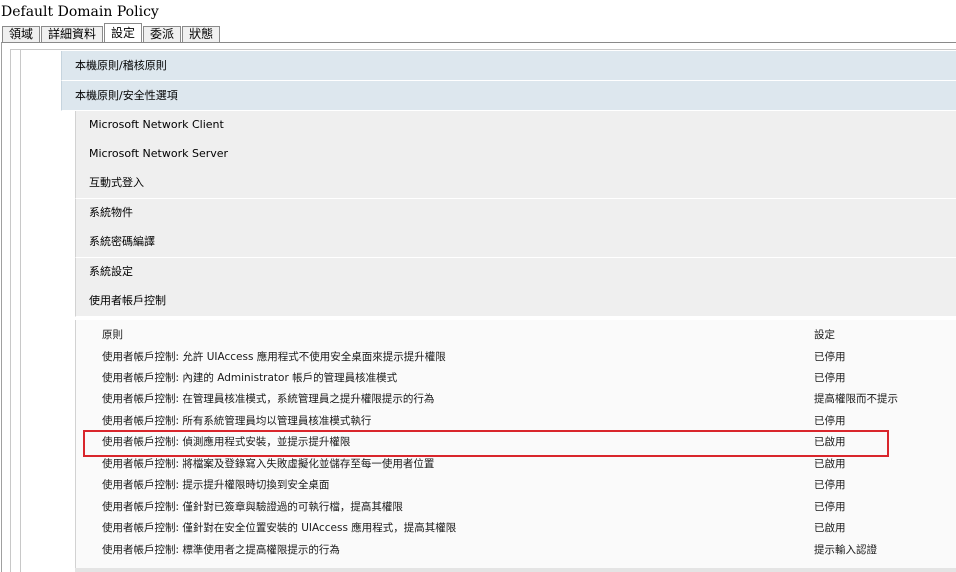 The width and height of the screenshot is (956, 572). What do you see at coordinates (216, 485) in the screenshot?
I see `table-row-policy: 使用者帳戶控制: 提示提升權限時切換到安全桌面` at bounding box center [216, 485].